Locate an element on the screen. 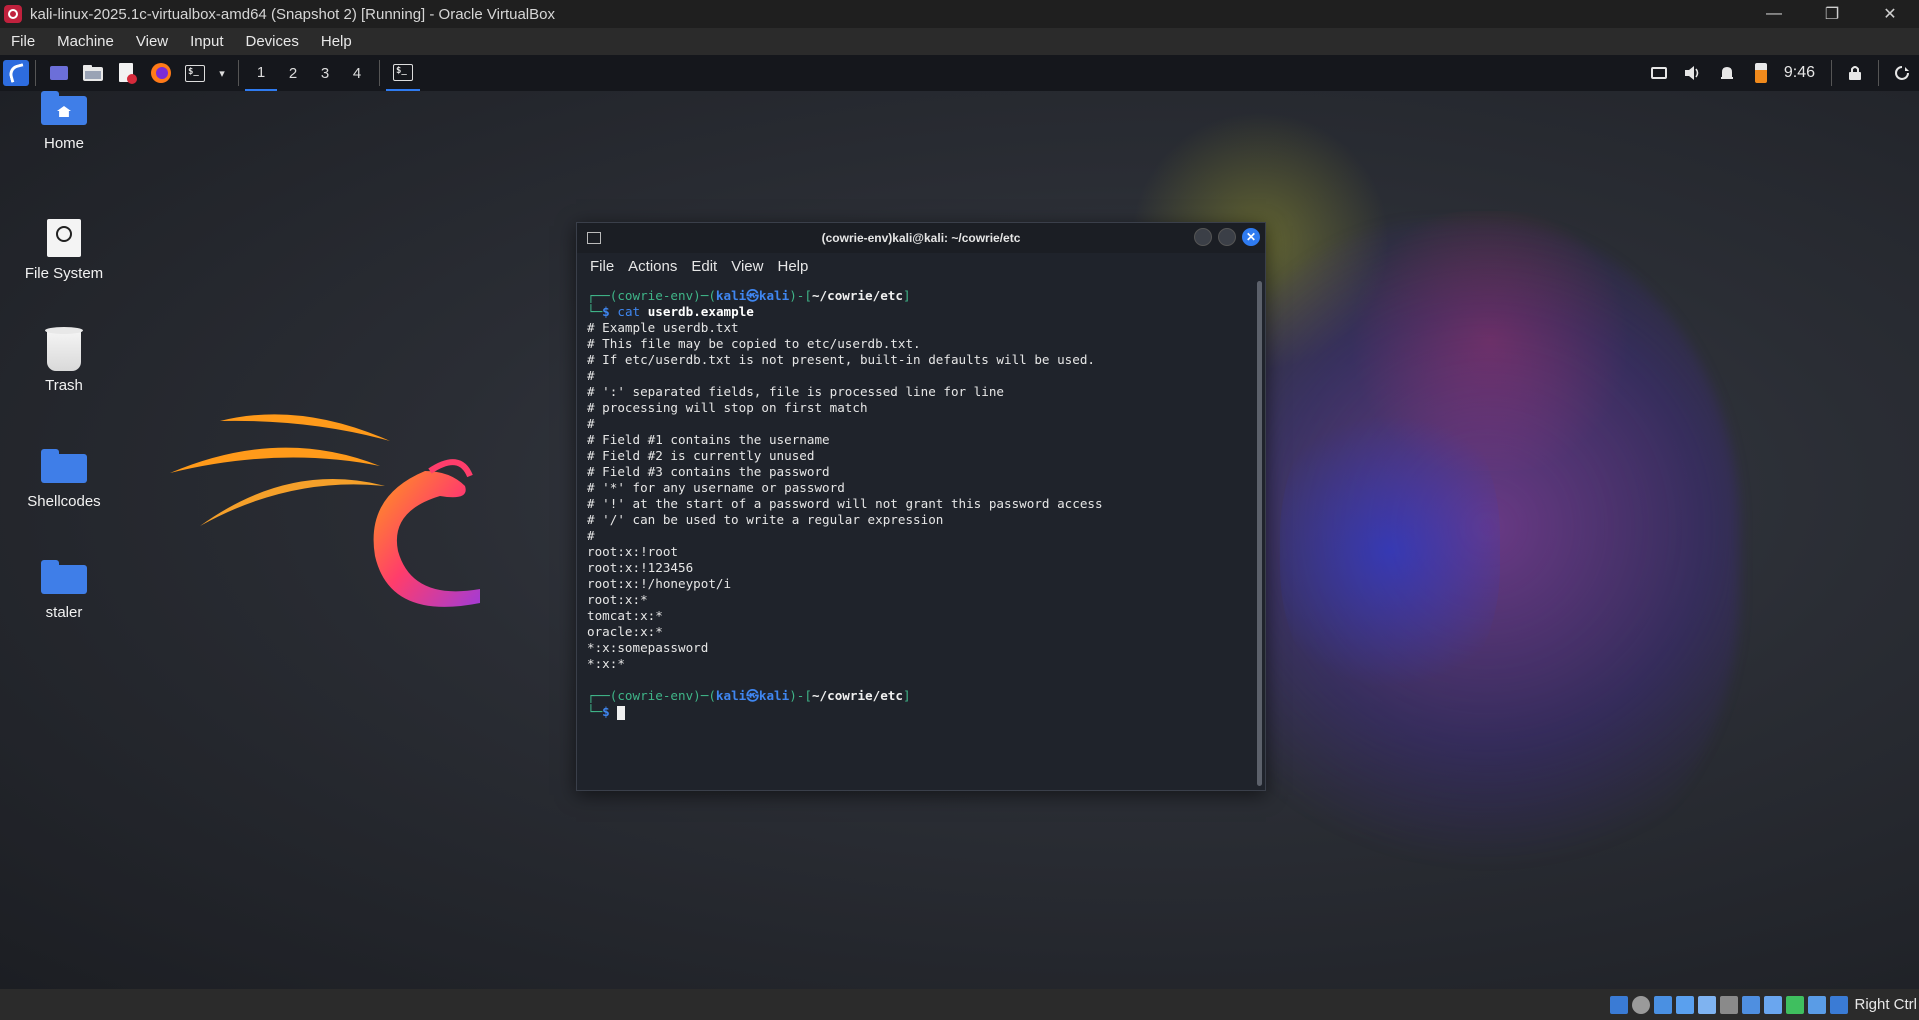 Image resolution: width=1919 pixels, height=1020 pixels. terminal-close-button: ✕ is located at coordinates (1251, 237).